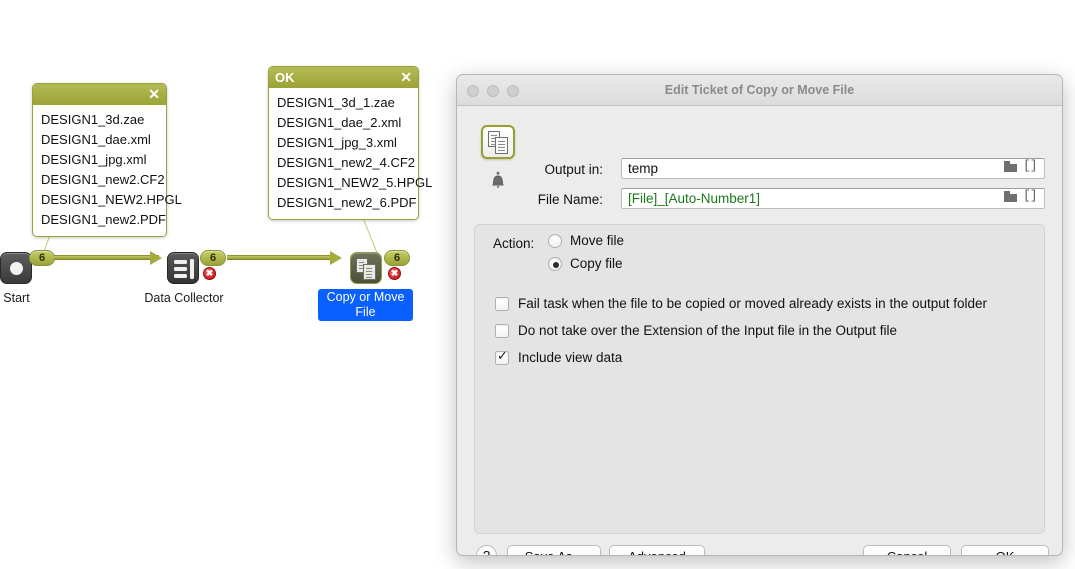  Describe the element at coordinates (691, 555) in the screenshot. I see `chevron-down-icon` at that location.